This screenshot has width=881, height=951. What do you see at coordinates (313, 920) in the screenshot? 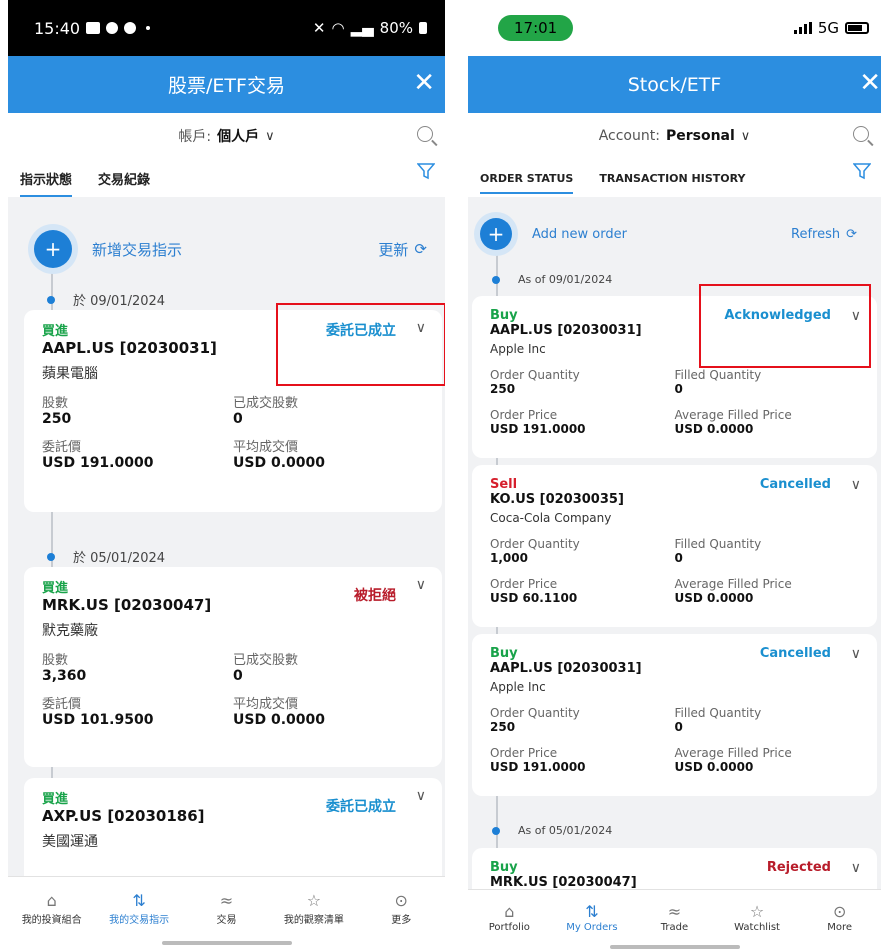
I see `nav-label: 我的觀察清單` at bounding box center [313, 920].